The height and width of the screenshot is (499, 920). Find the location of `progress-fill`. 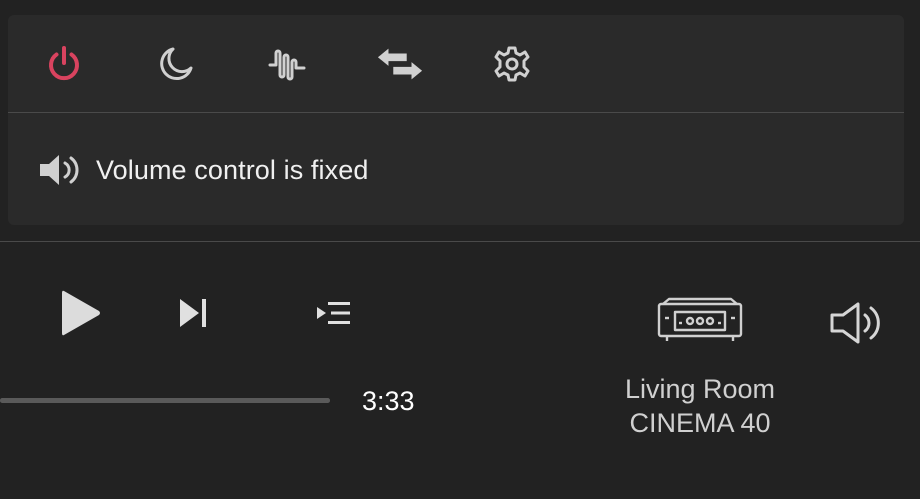

progress-fill is located at coordinates (165, 400).